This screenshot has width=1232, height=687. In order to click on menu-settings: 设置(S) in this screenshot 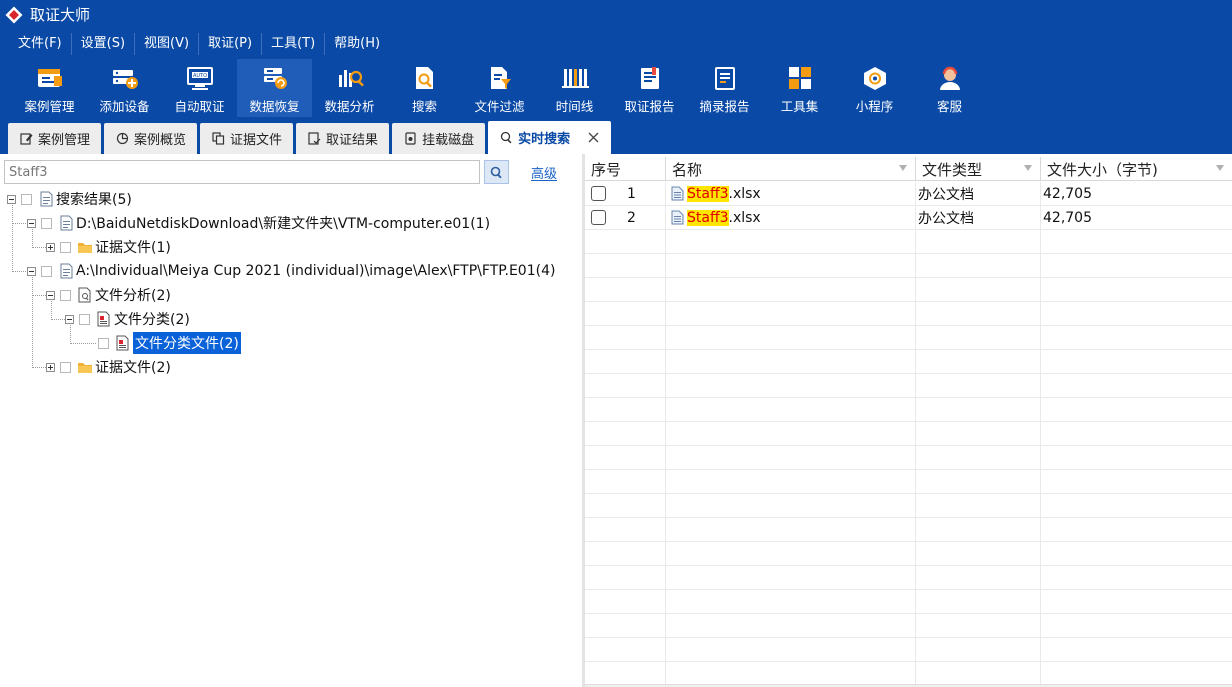, I will do `click(104, 44)`.